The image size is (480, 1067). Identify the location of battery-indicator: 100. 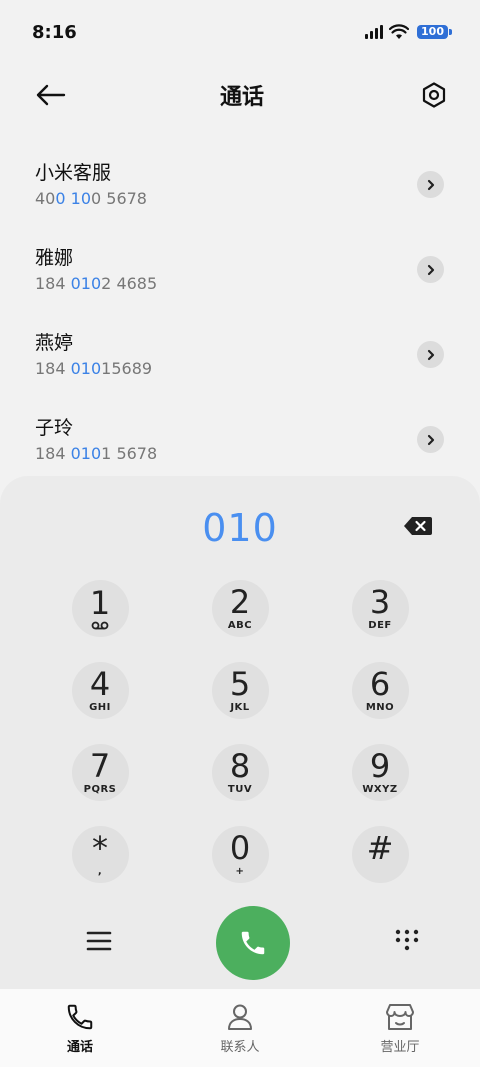
(434, 32).